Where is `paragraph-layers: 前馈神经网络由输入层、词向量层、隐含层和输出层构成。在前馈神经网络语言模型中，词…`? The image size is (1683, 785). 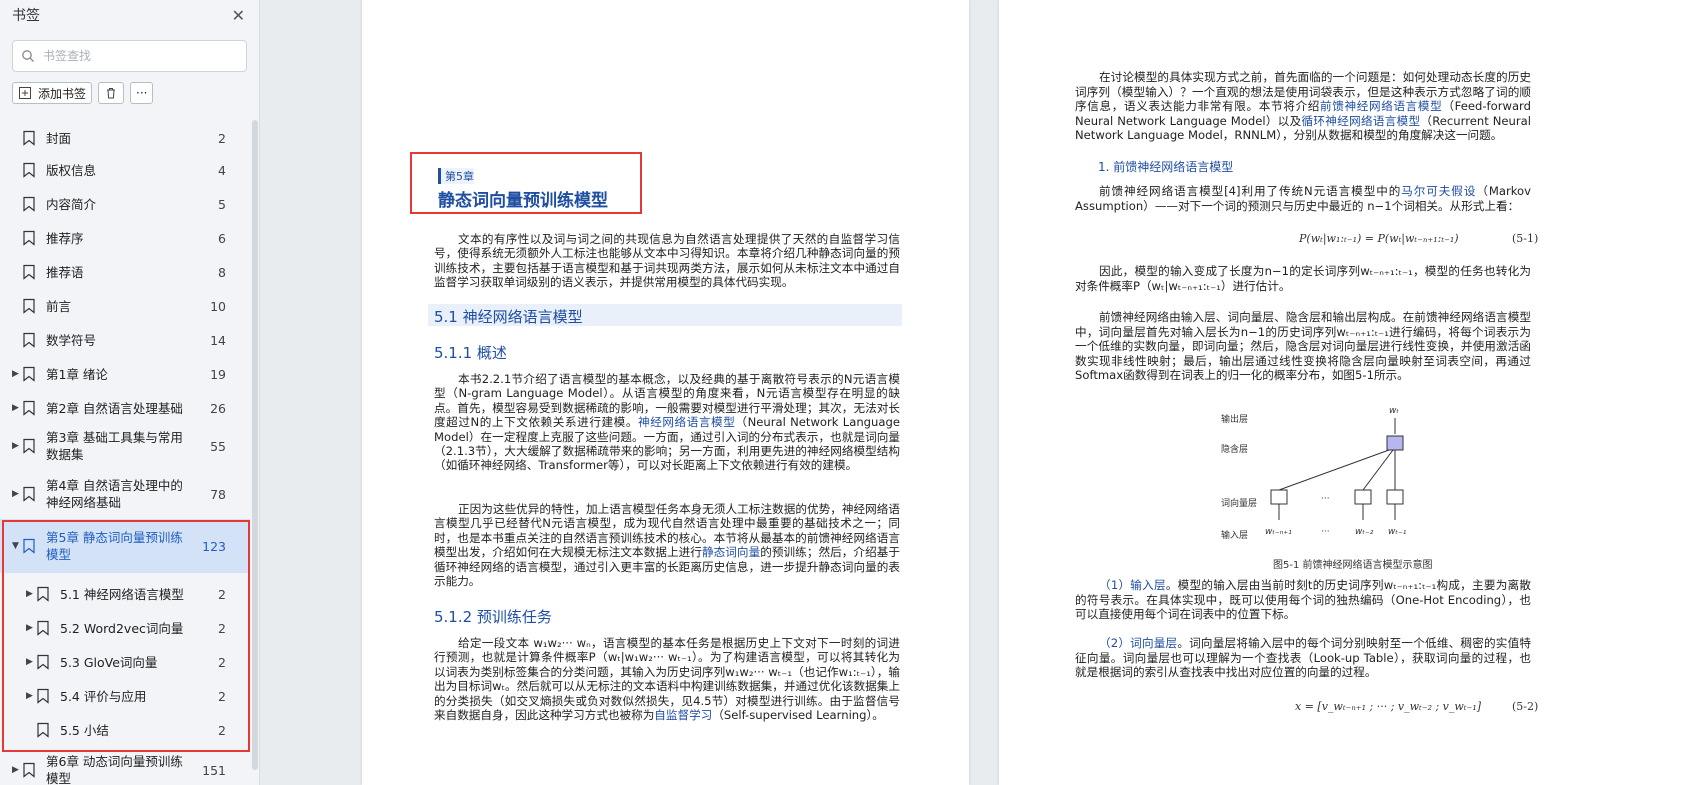 paragraph-layers: 前馈神经网络由输入层、词向量层、隐含层和输出层构成。在前馈神经网络语言模型中，词… is located at coordinates (1303, 346).